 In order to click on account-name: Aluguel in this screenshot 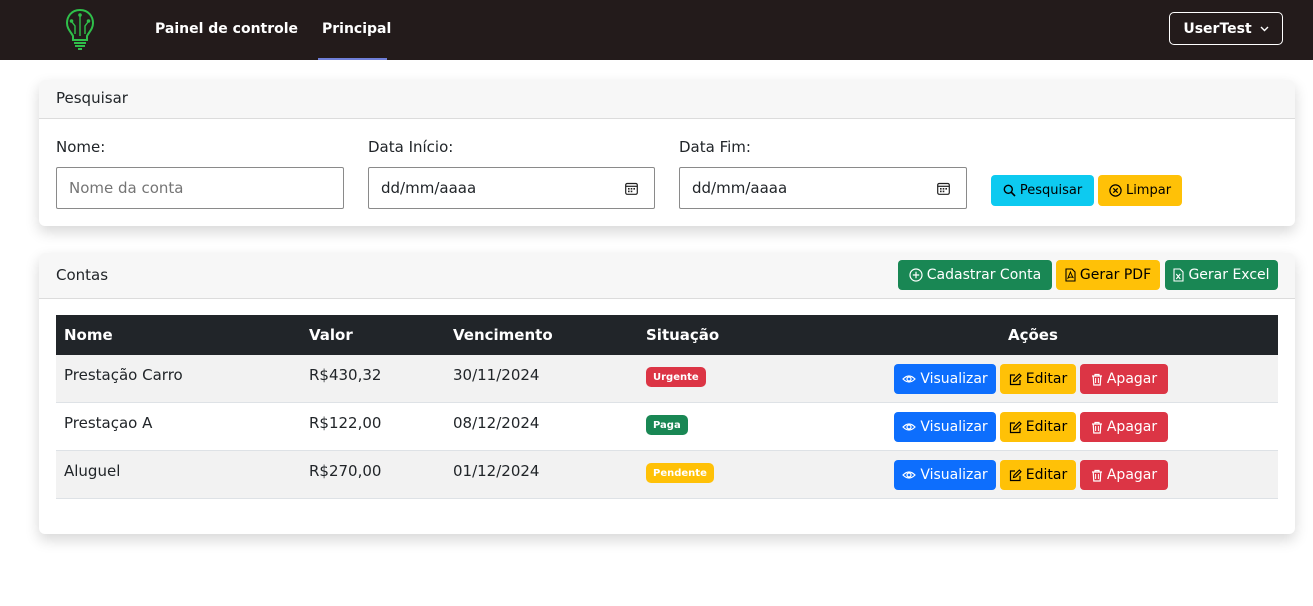, I will do `click(92, 471)`.